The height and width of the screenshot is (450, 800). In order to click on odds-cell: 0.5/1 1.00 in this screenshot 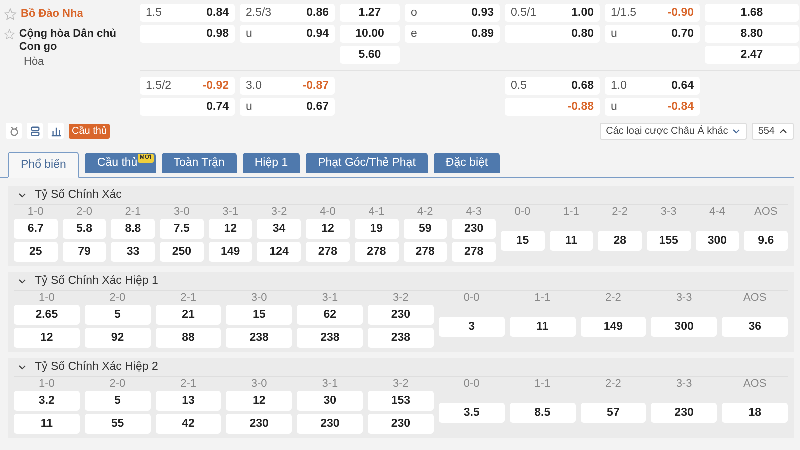, I will do `click(552, 13)`.